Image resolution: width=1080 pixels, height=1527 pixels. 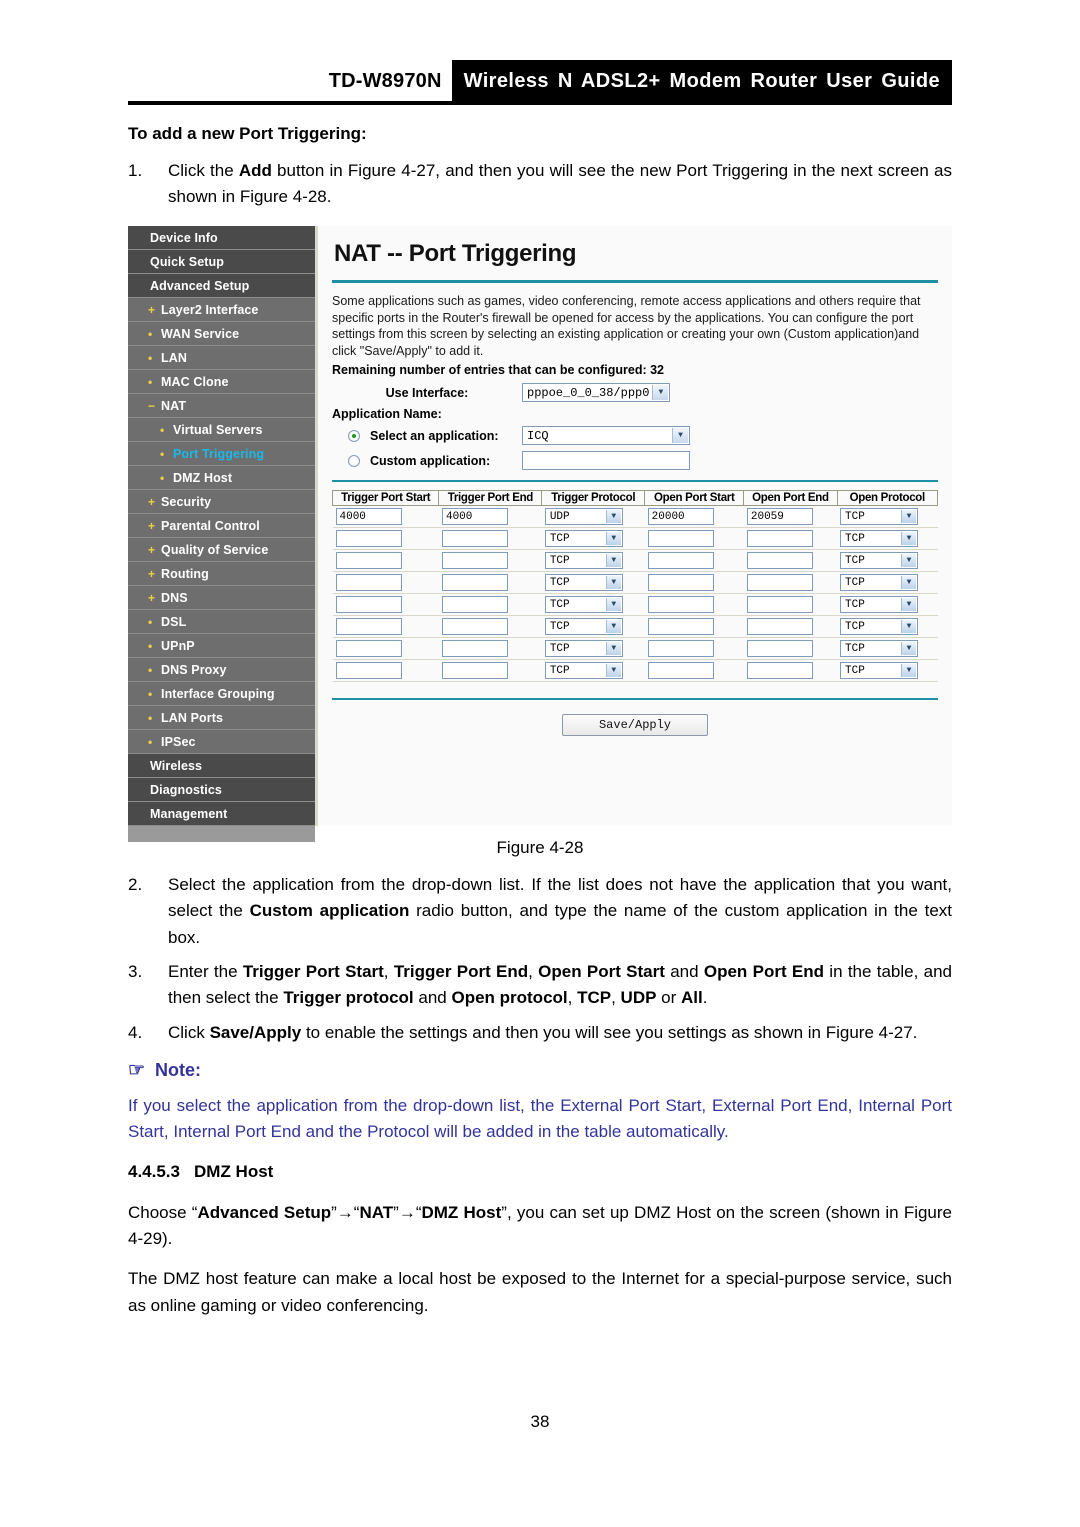 What do you see at coordinates (221, 454) in the screenshot?
I see `sidebar-item-port-triggering: • Port Triggering` at bounding box center [221, 454].